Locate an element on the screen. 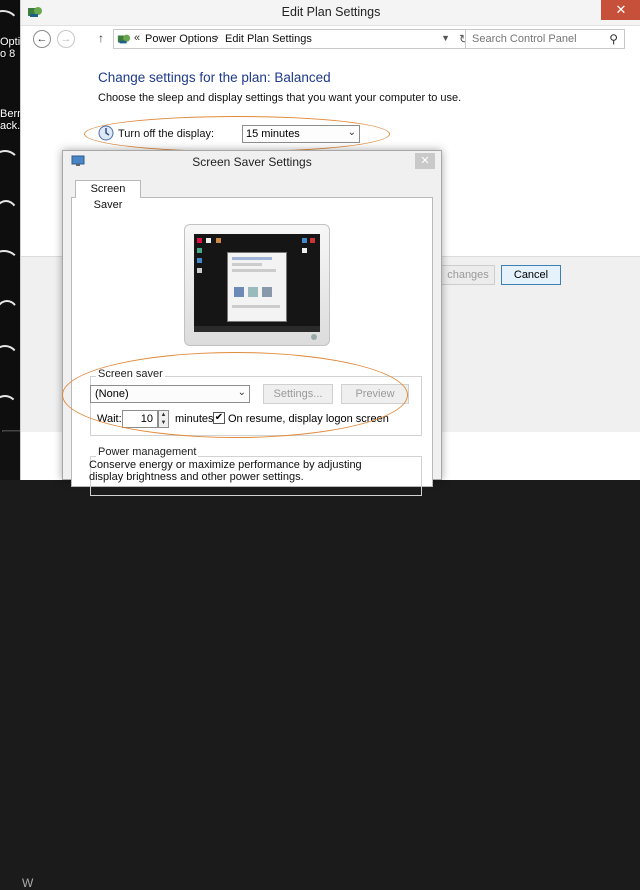 This screenshot has width=640, height=890. resume-logon-label: On resume, display logon screen is located at coordinates (308, 419).